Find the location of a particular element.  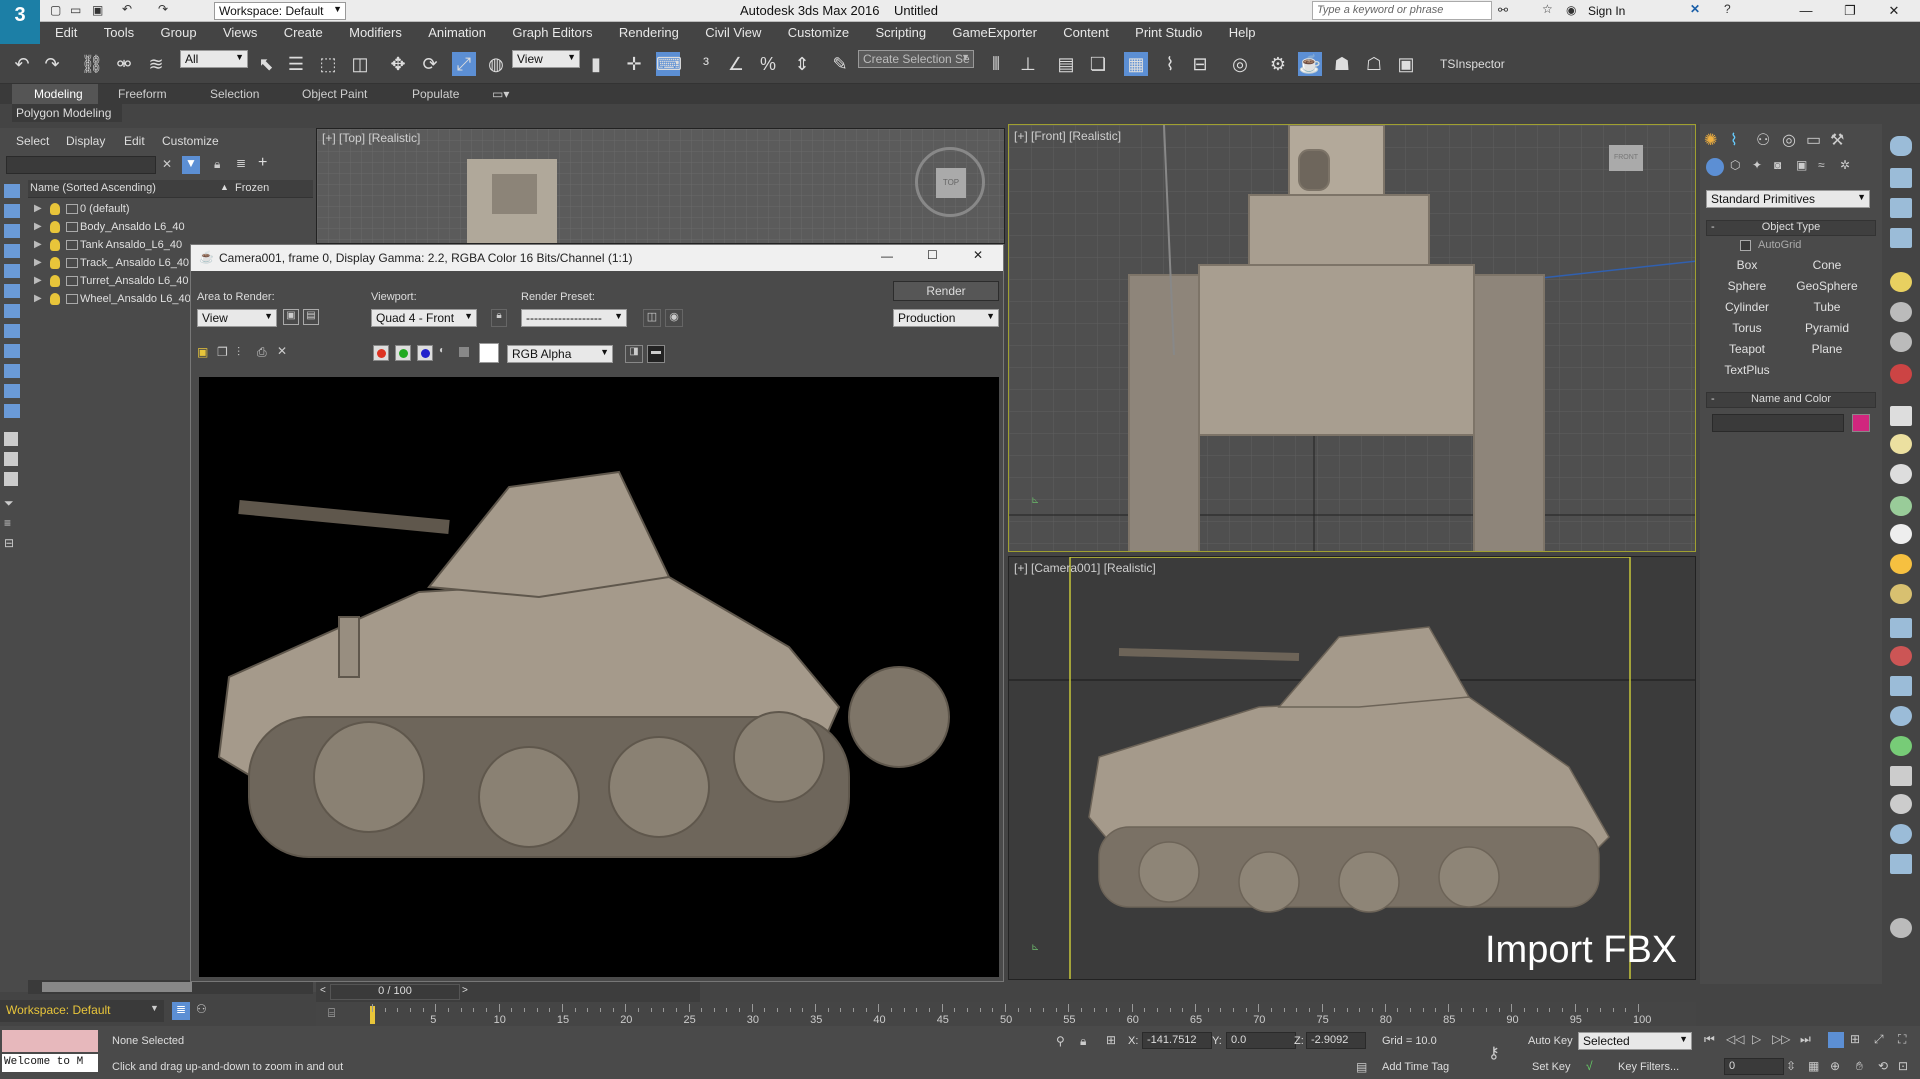

ribbon-options-icon: ▭▾ is located at coordinates (500, 94).